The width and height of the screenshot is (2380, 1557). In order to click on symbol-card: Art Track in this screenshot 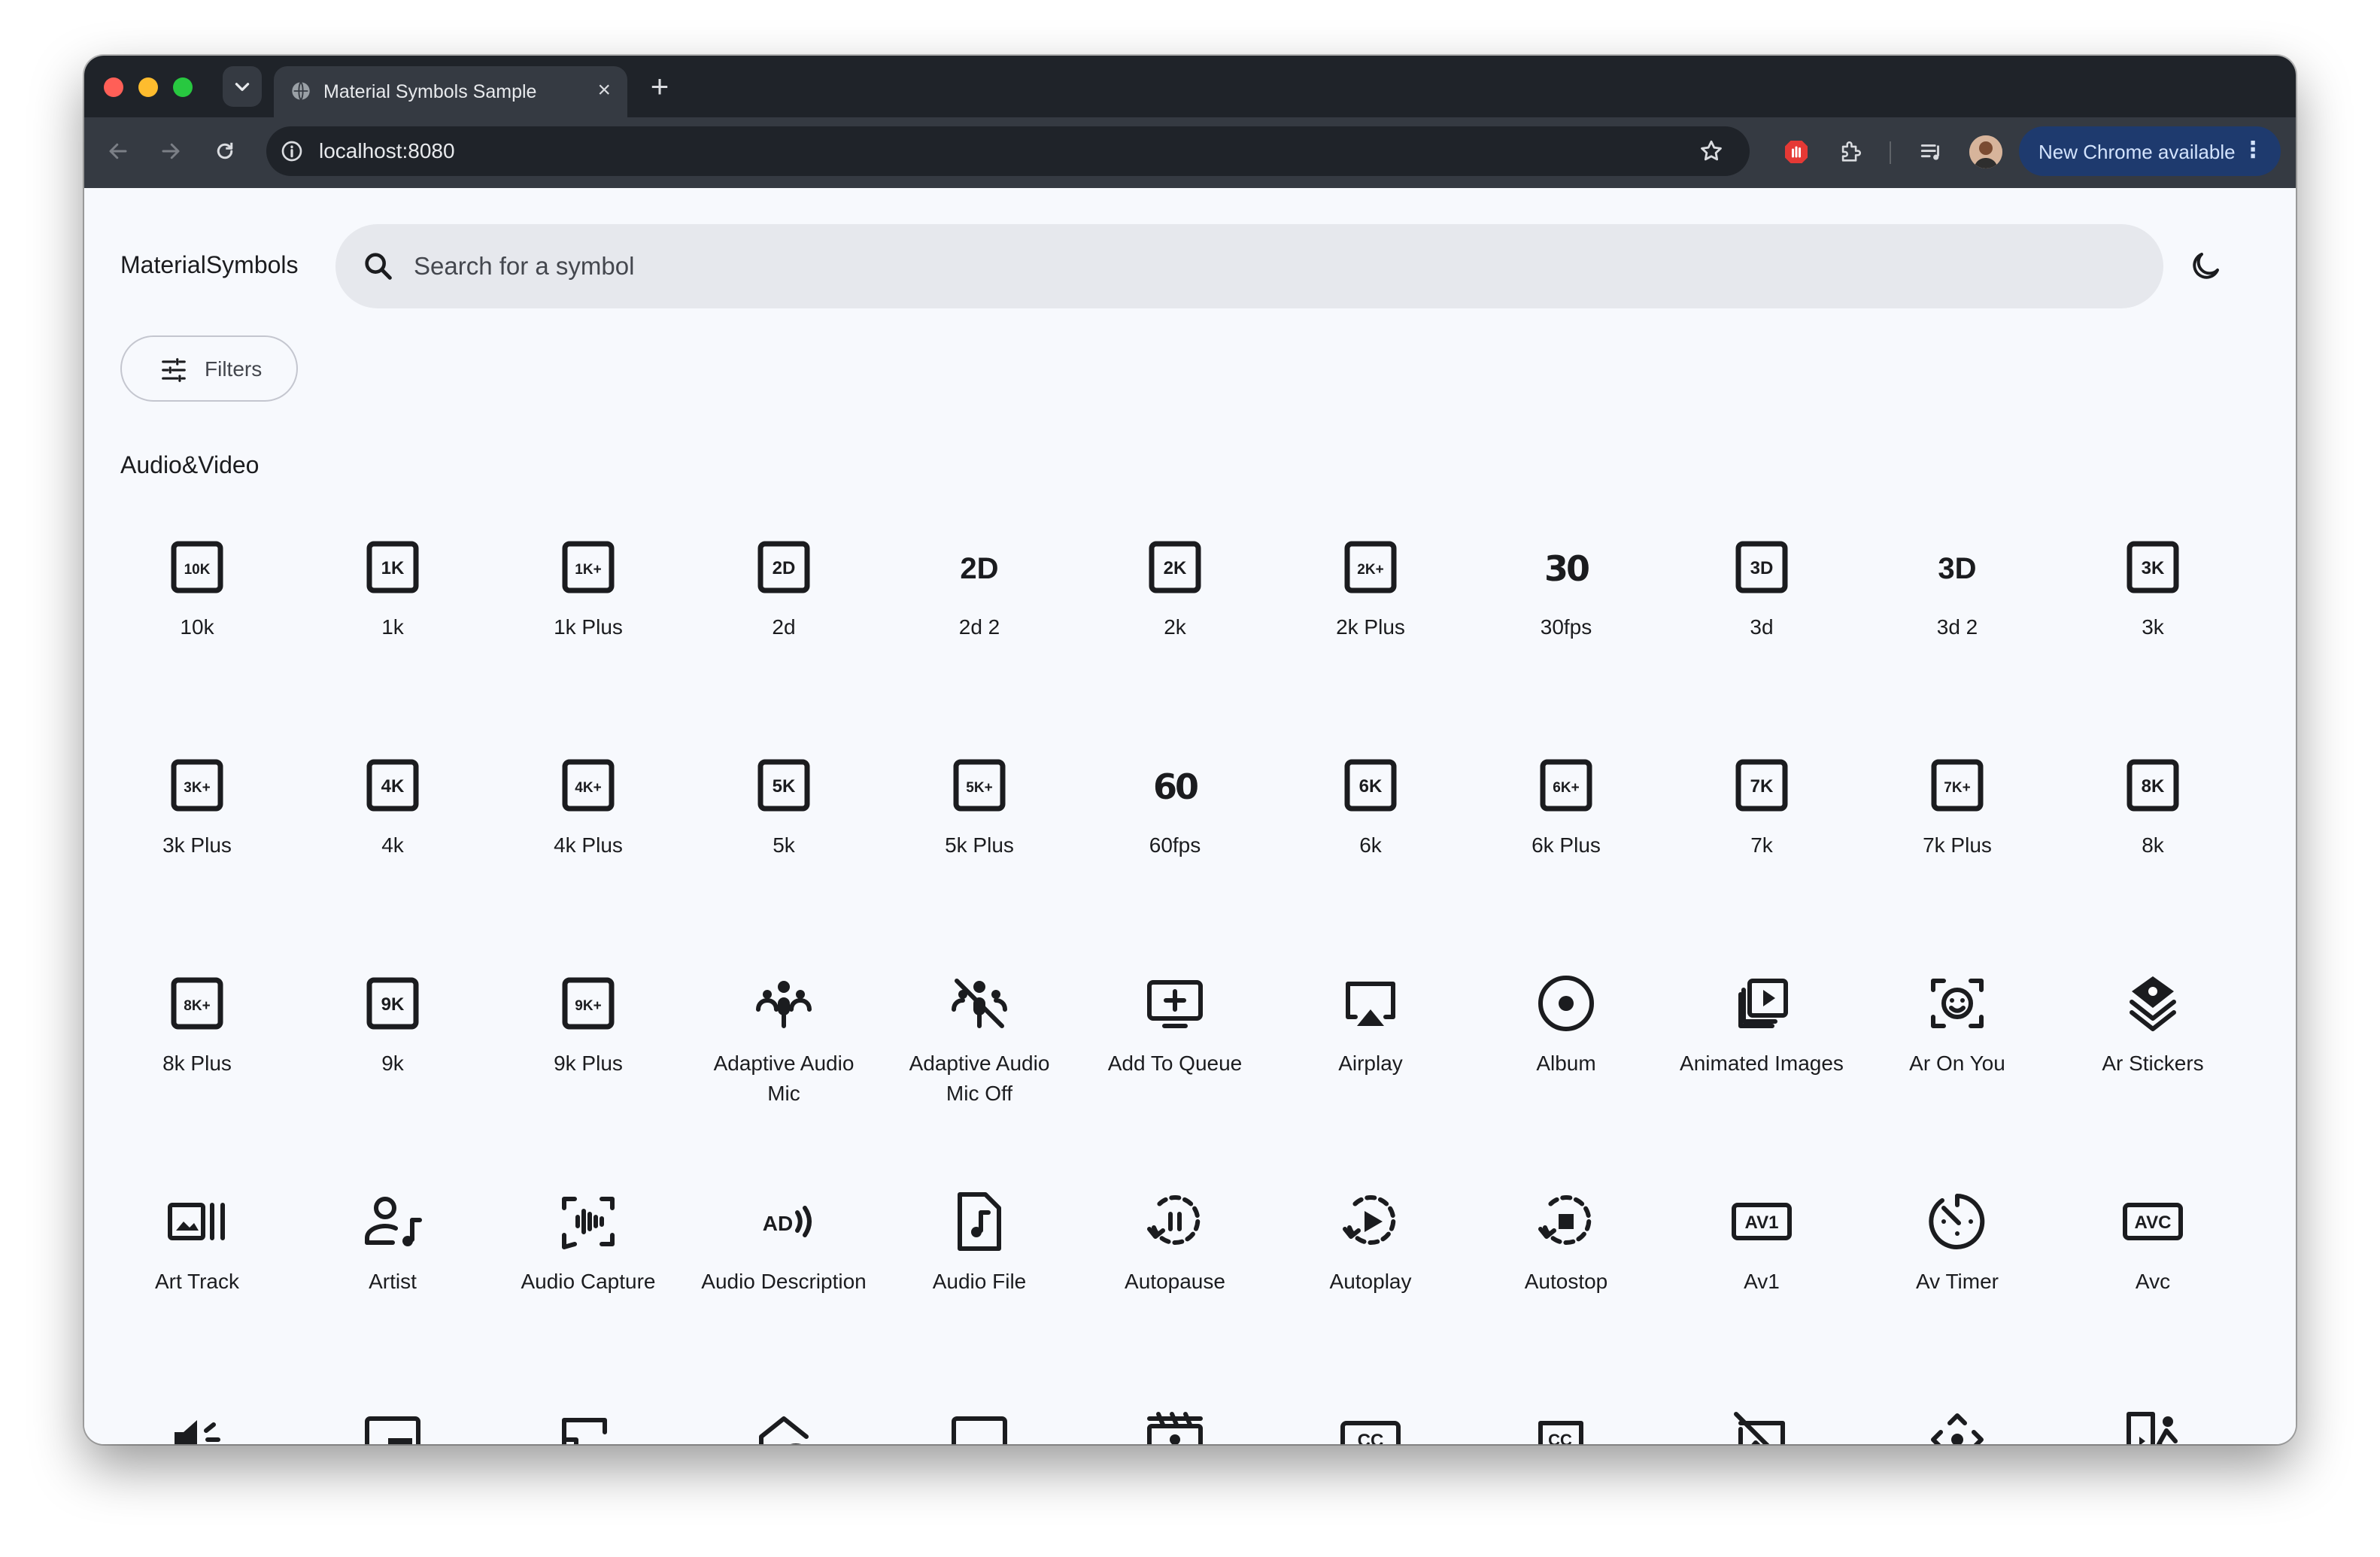, I will do `click(197, 1299)`.